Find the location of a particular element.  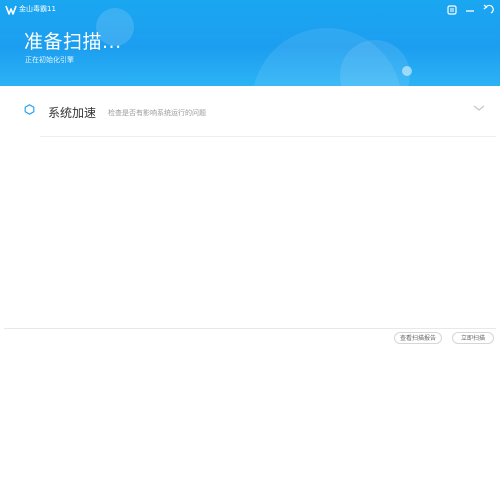

footer-divider is located at coordinates (250, 328).